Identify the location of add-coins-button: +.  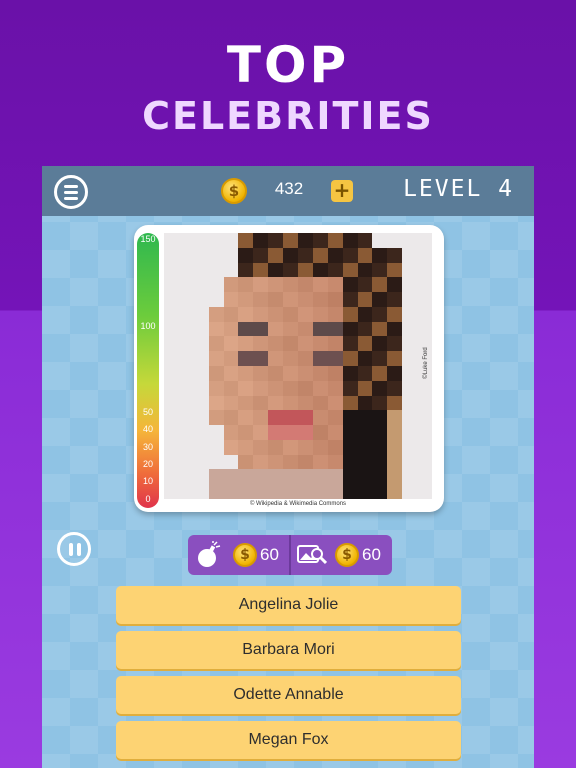
(342, 191).